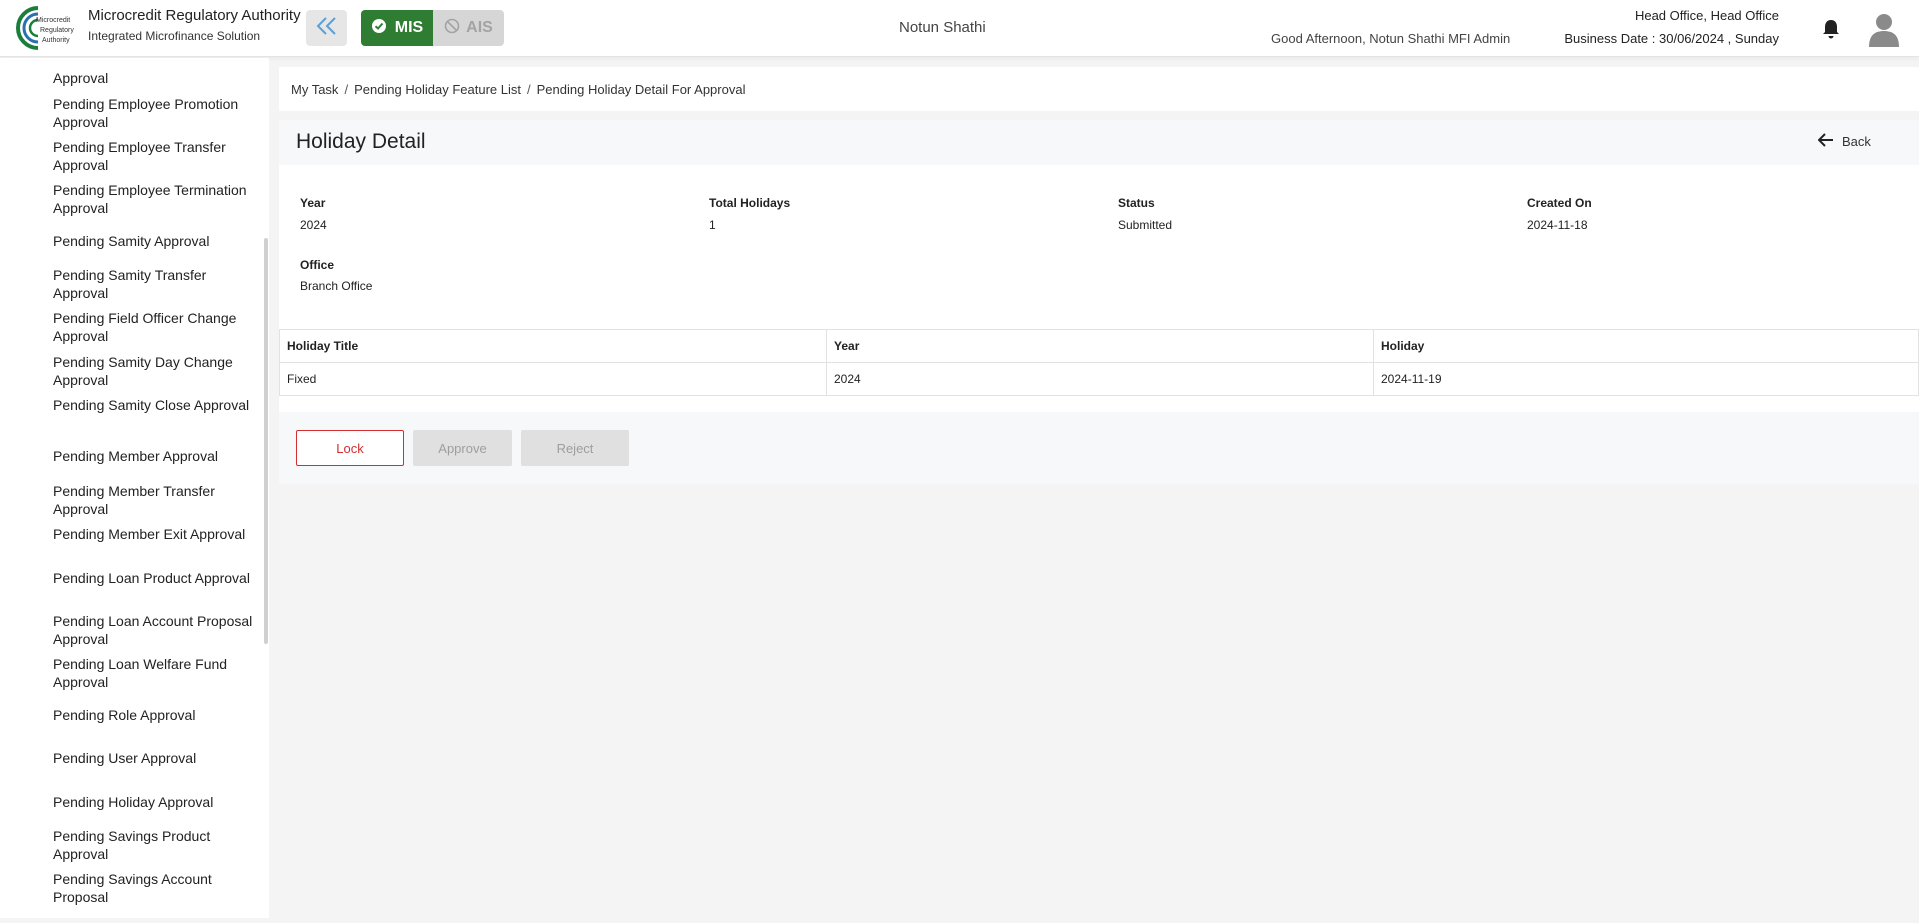  I want to click on sidebar-item: Pending Field Officer Change Approval, so click(153, 327).